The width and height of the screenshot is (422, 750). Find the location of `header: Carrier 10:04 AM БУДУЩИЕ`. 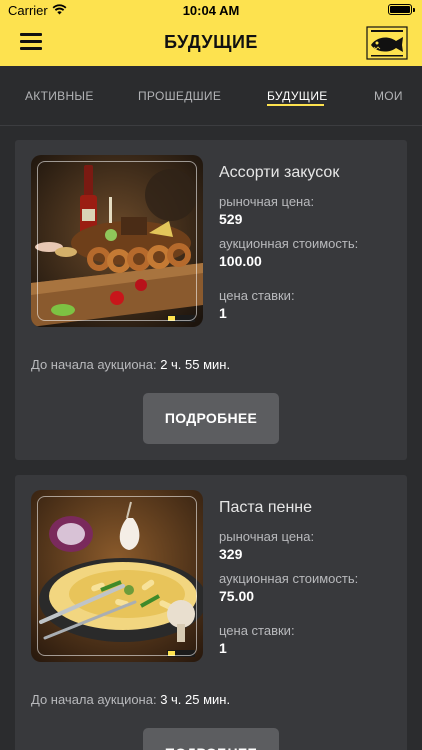

header: Carrier 10:04 AM БУДУЩИЕ is located at coordinates (211, 33).